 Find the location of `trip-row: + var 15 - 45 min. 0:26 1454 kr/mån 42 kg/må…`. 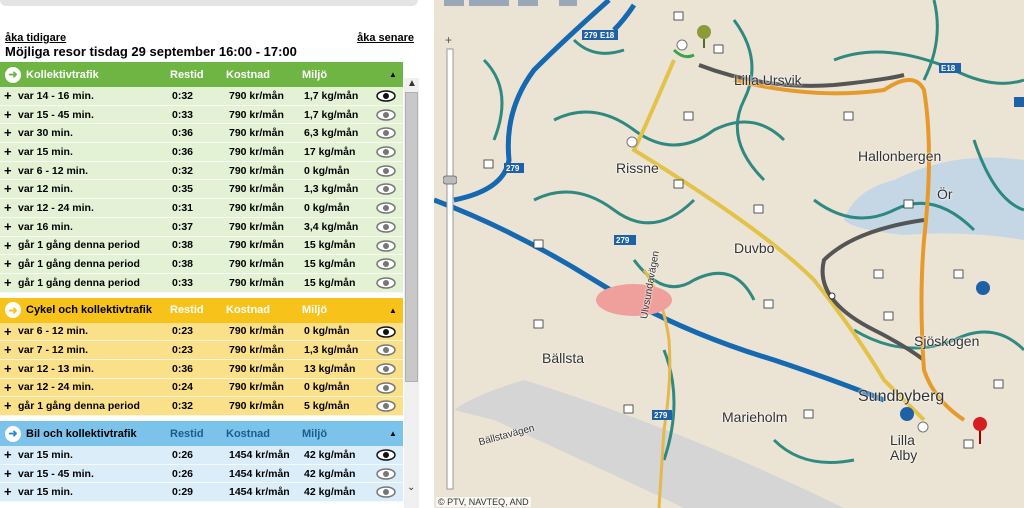

trip-row: + var 15 - 45 min. 0:26 1454 kr/mån 42 kg/må… is located at coordinates (201, 474).